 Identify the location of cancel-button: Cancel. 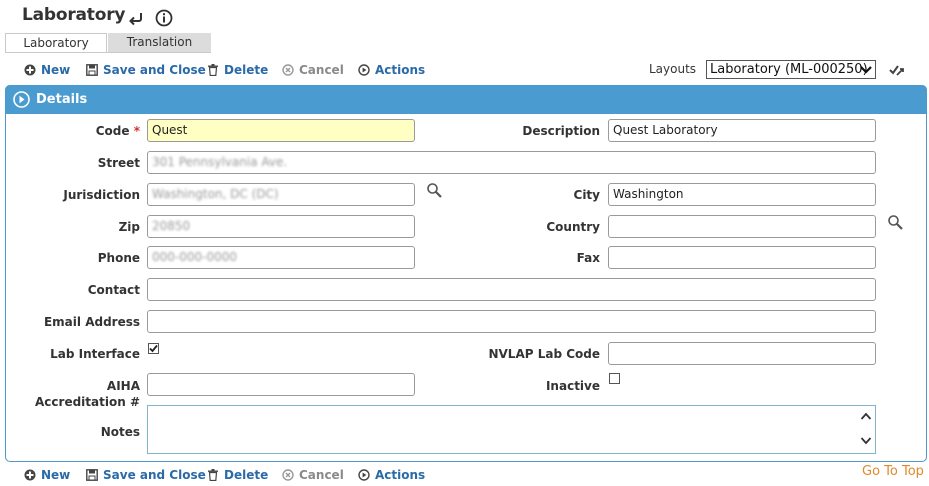
(313, 70).